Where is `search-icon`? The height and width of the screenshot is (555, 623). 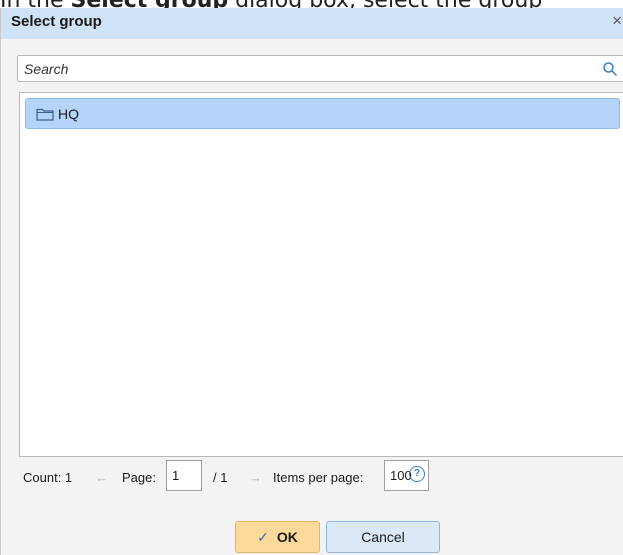 search-icon is located at coordinates (610, 69).